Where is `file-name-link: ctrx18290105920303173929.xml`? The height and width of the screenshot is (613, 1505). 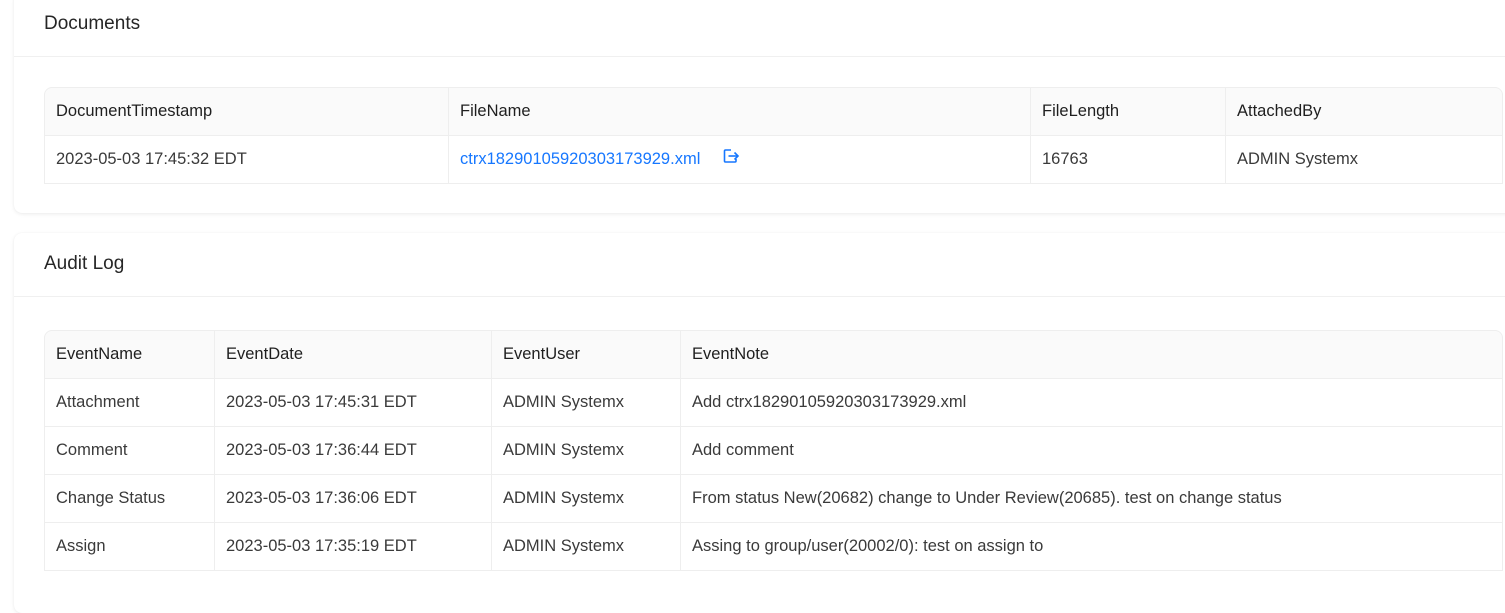 file-name-link: ctrx18290105920303173929.xml is located at coordinates (580, 159).